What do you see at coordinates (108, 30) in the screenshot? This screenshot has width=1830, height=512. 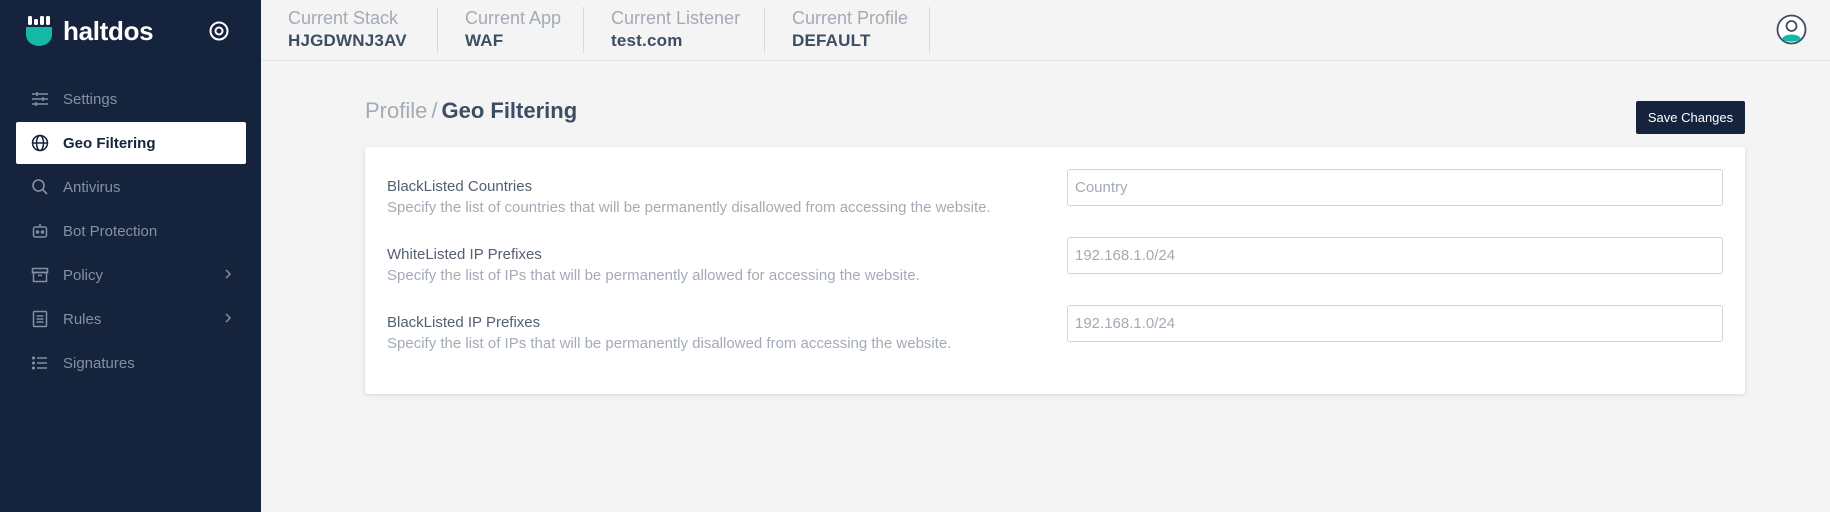 I see `brand-name: haltdos` at bounding box center [108, 30].